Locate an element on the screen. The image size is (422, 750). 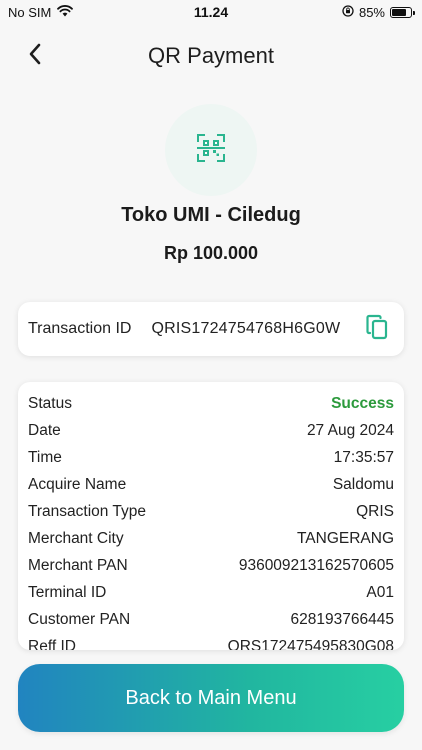
status-bar: No SIM 11.24 85% is located at coordinates (211, 12).